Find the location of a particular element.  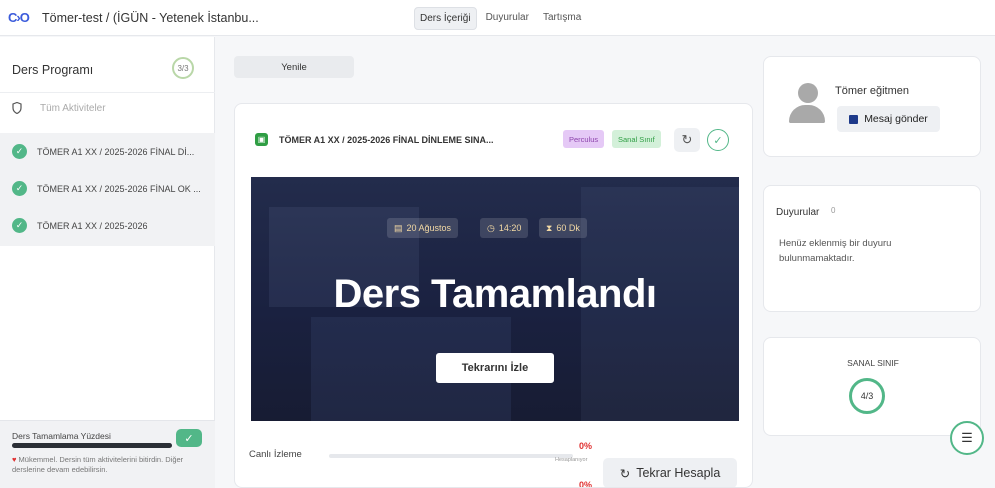

calendar-icon: ▤ is located at coordinates (398, 227).